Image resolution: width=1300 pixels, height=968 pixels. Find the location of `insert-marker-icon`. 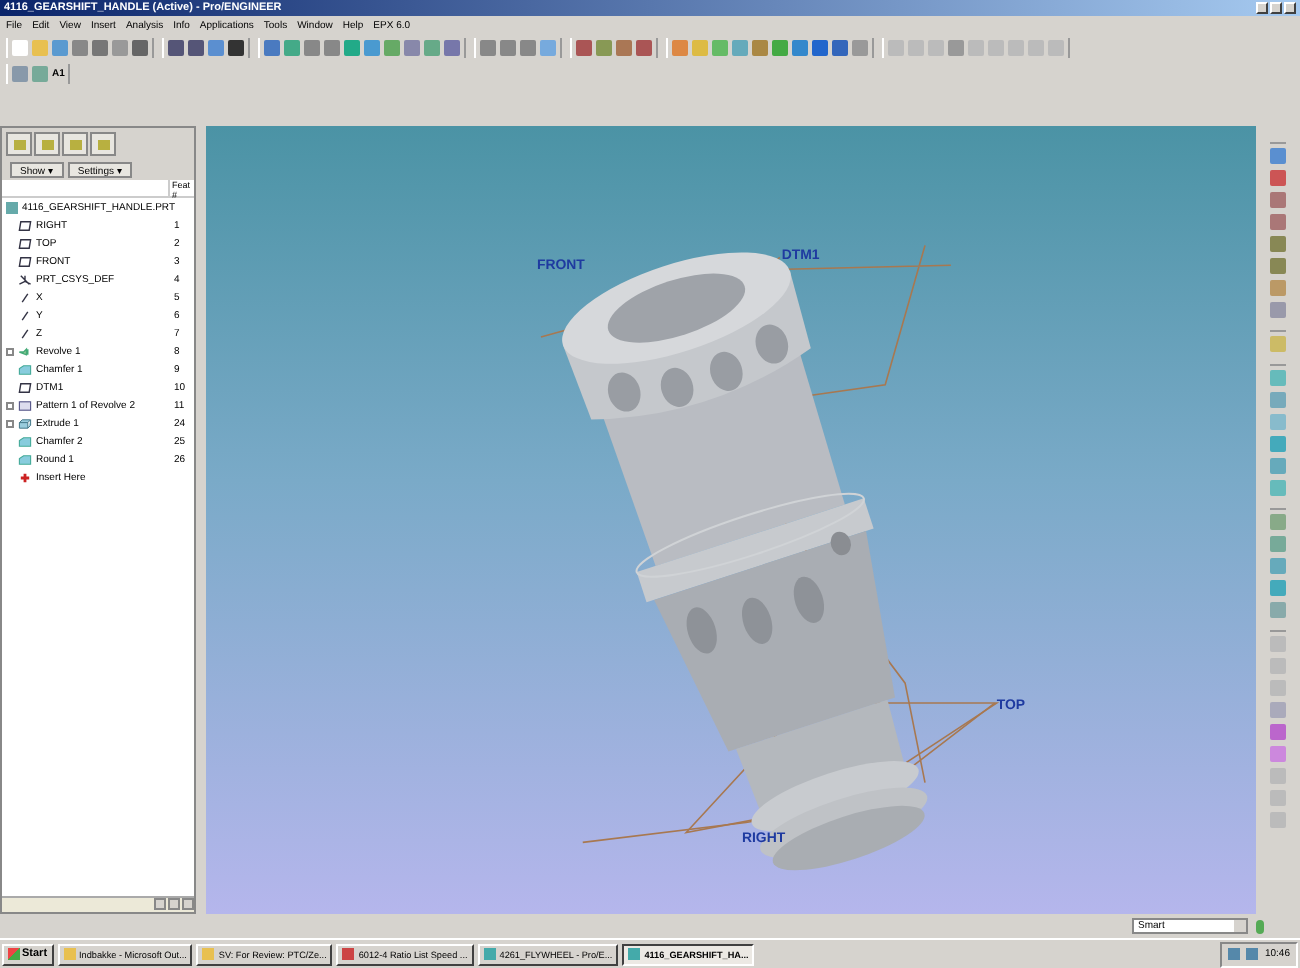

insert-marker-icon is located at coordinates (25, 477).